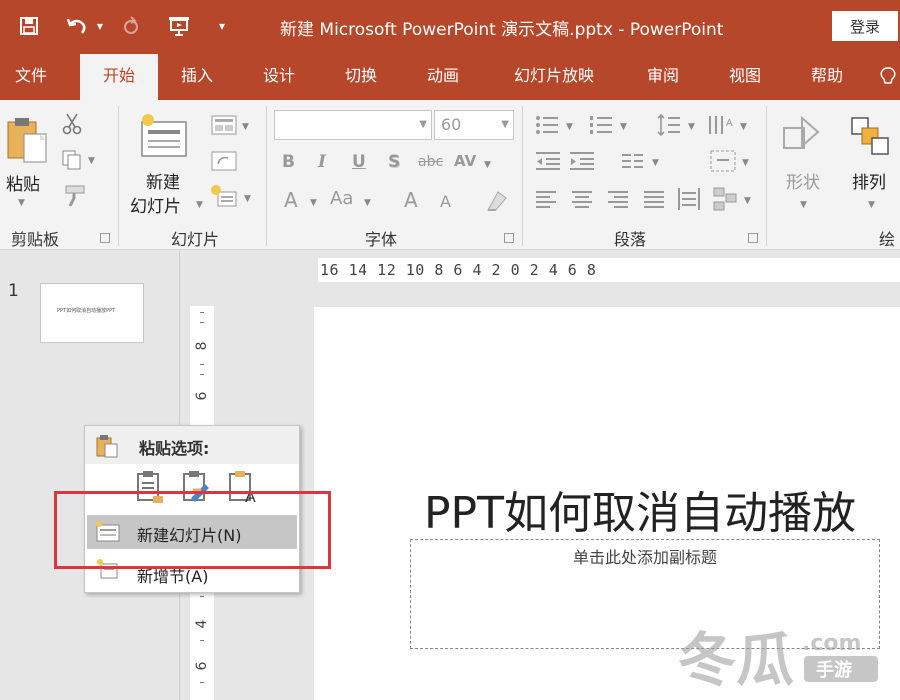 This screenshot has height=700, width=900. Describe the element at coordinates (74, 196) in the screenshot. I see `format-painter-icon` at that location.